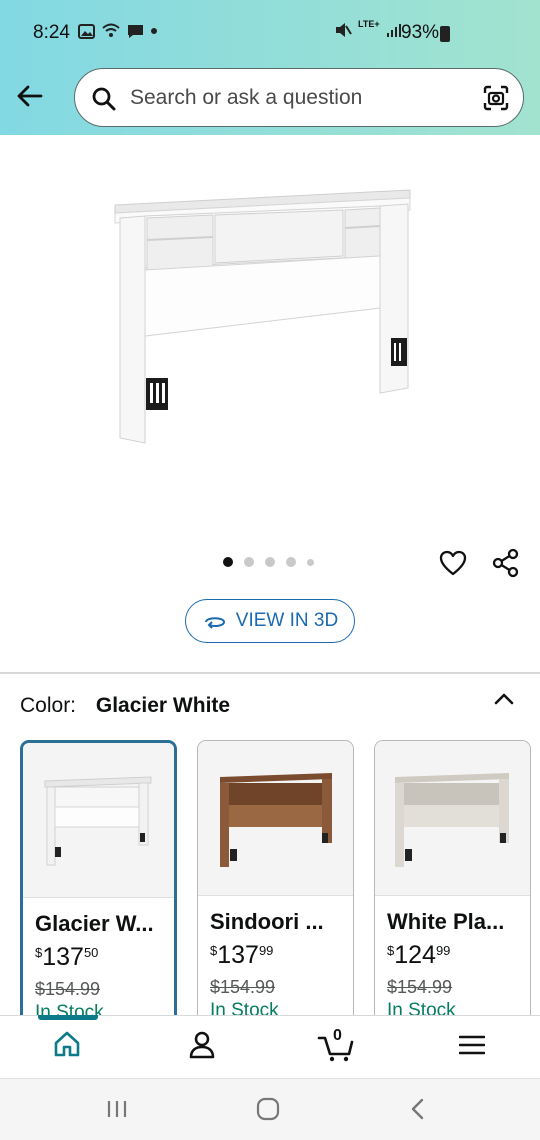  Describe the element at coordinates (270, 673) in the screenshot. I see `section-divider` at that location.